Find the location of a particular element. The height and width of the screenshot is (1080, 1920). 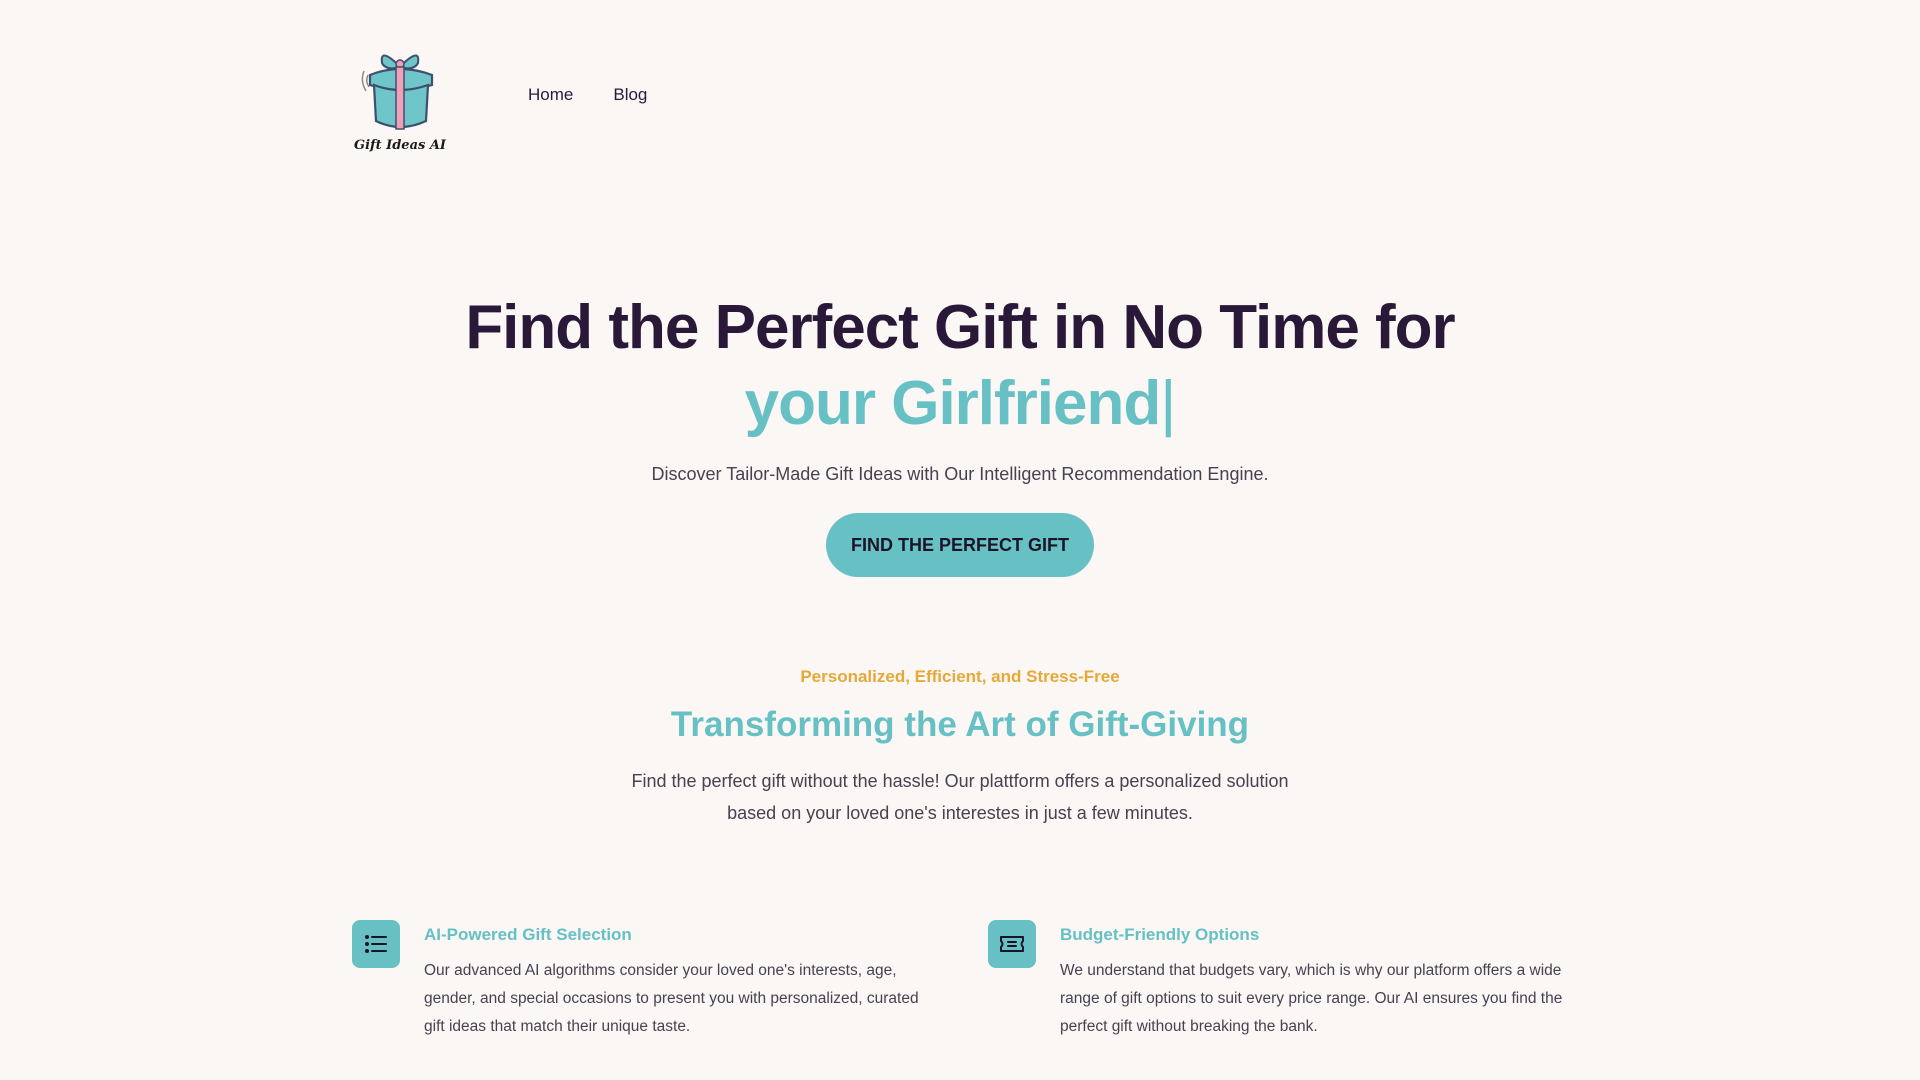

typing-cursor: | is located at coordinates (1168, 403).